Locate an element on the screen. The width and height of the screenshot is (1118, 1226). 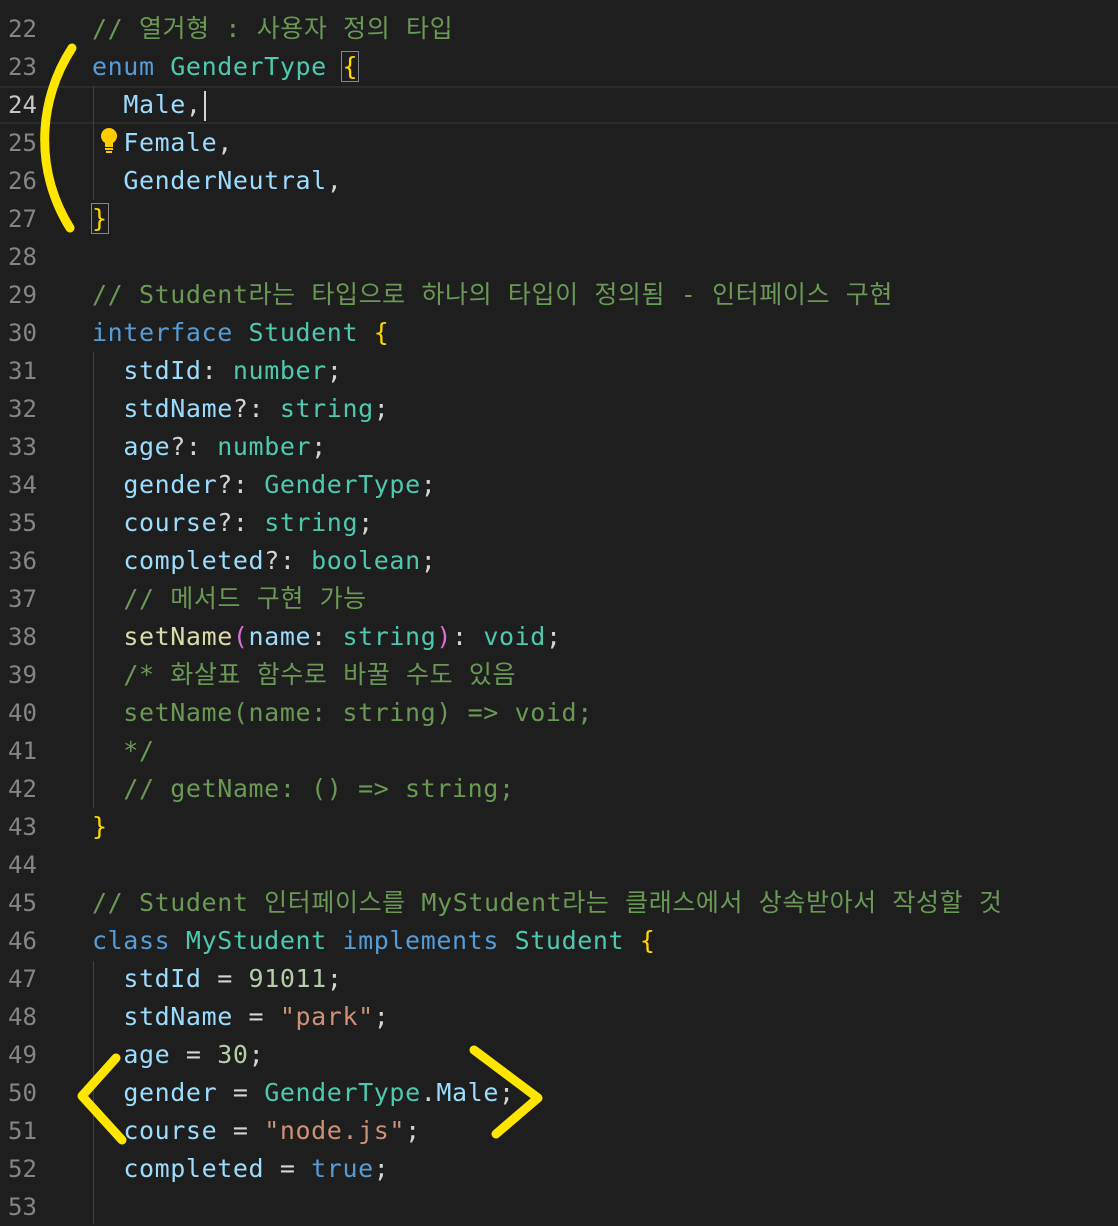
annotation-bracket-left-paren is located at coordinates (58, 138).